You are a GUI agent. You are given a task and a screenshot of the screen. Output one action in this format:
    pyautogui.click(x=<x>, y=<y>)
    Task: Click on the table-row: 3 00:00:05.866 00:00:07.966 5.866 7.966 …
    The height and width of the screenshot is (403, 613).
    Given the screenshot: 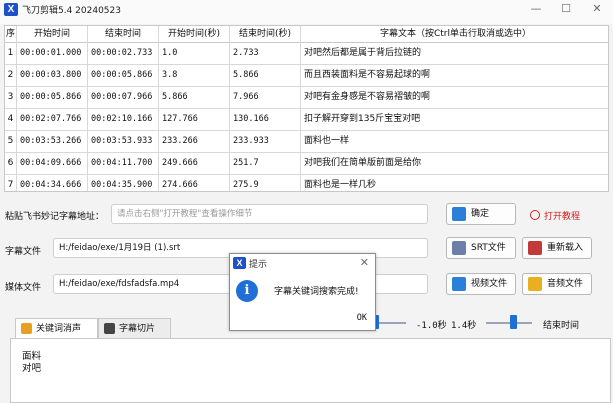 What is the action you would take?
    pyautogui.click(x=306, y=98)
    